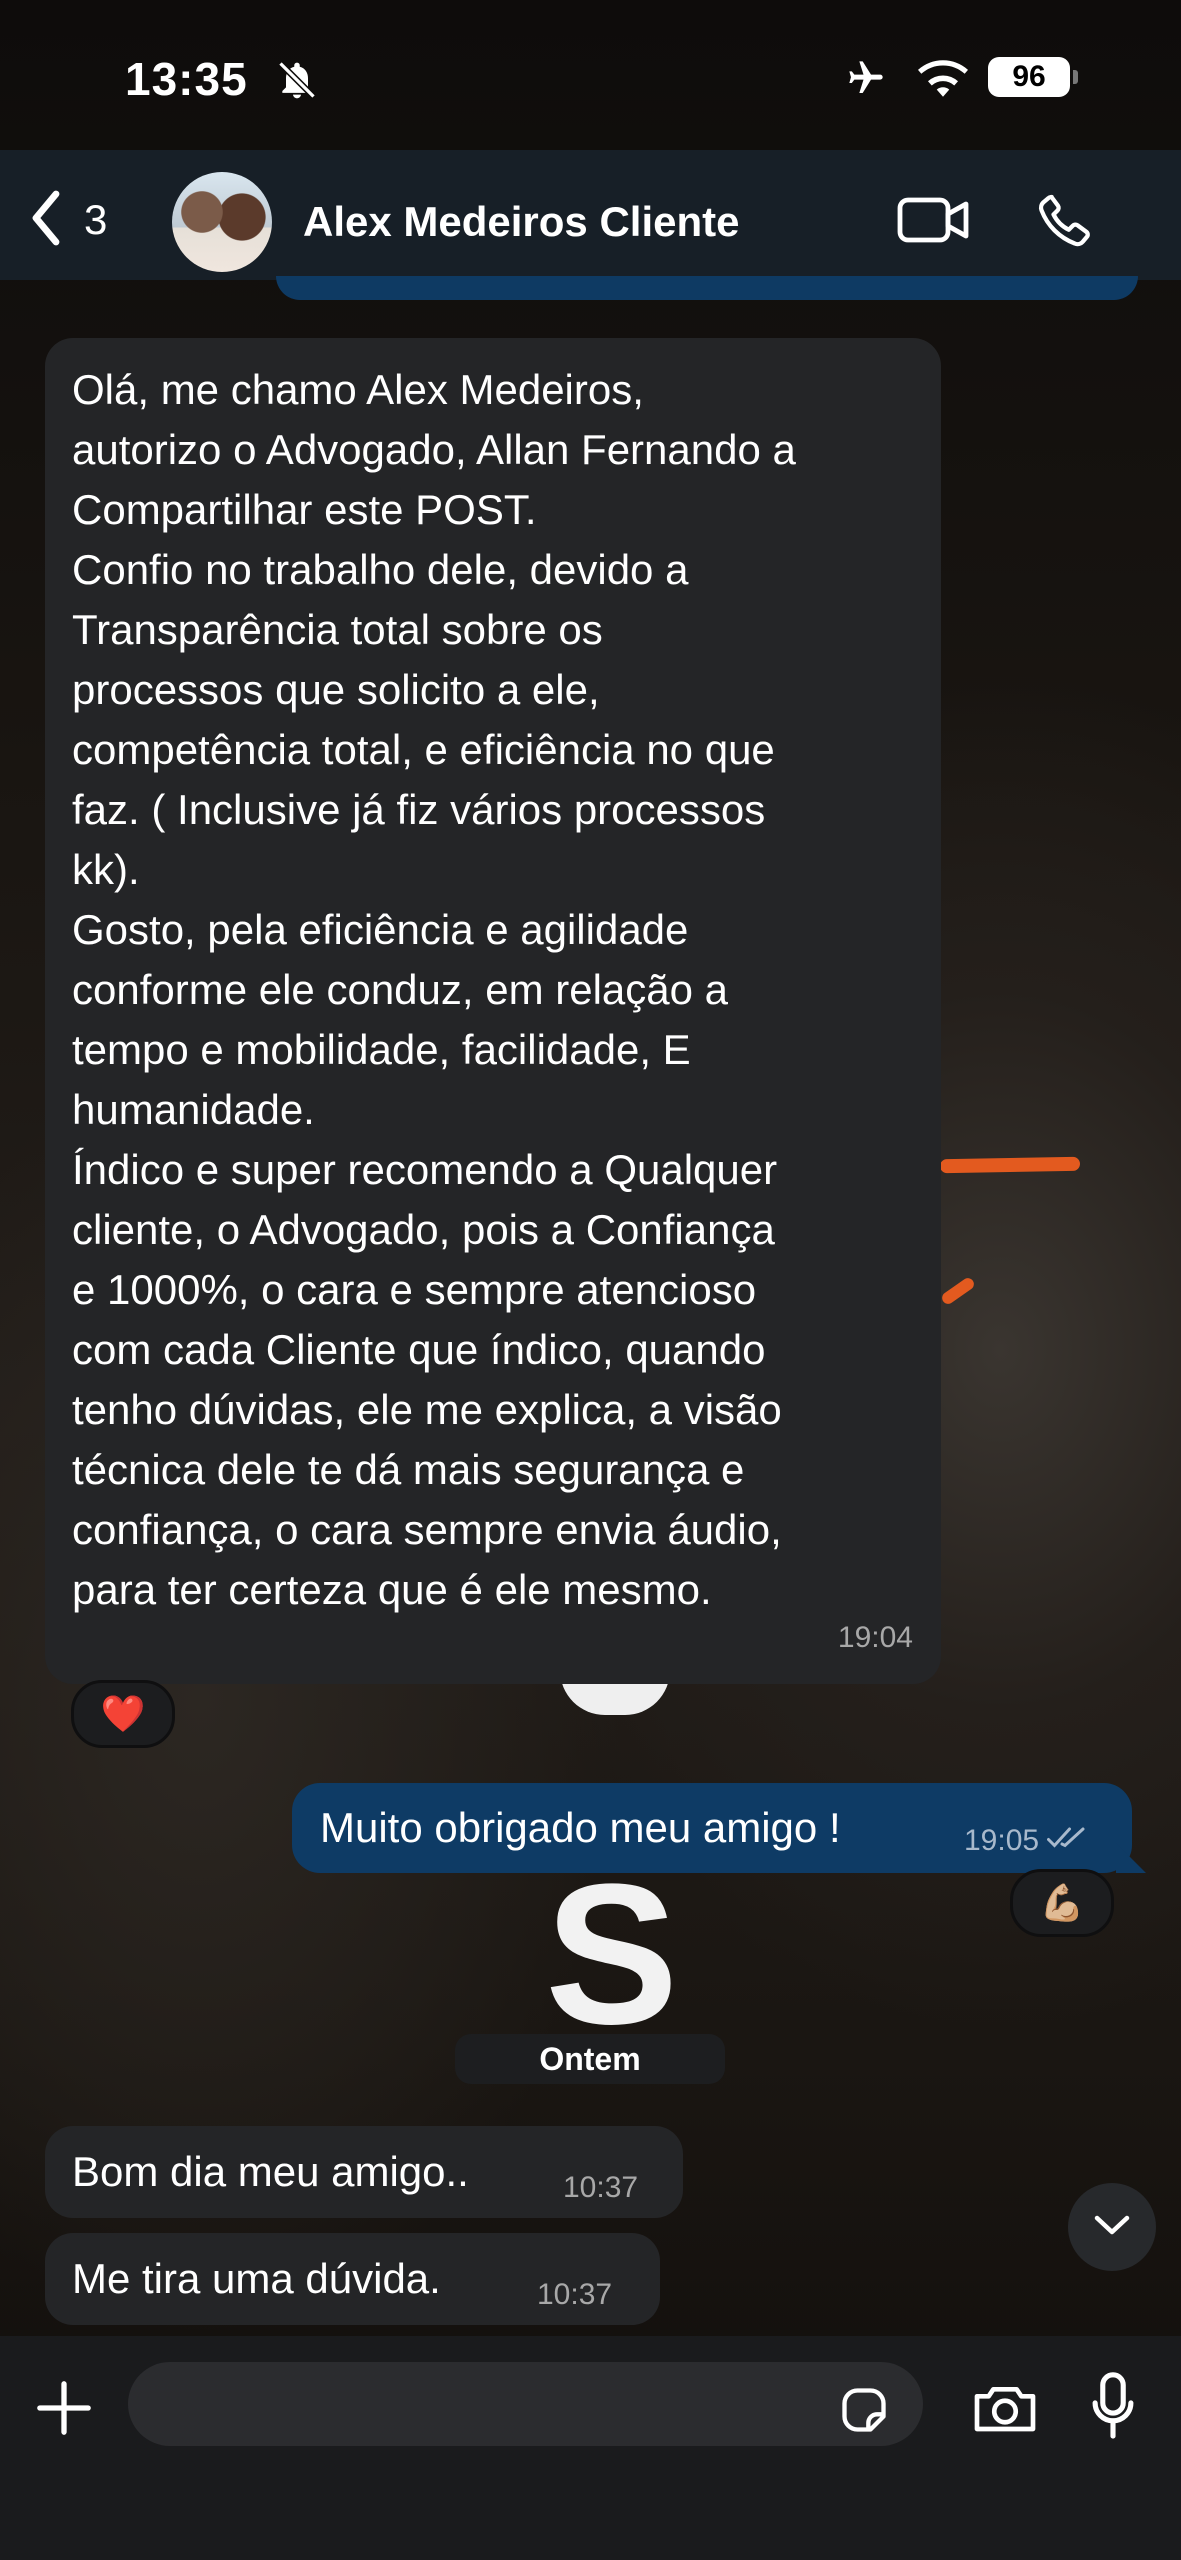 This screenshot has height=2560, width=1181. I want to click on chevron-left-icon, so click(46, 220).